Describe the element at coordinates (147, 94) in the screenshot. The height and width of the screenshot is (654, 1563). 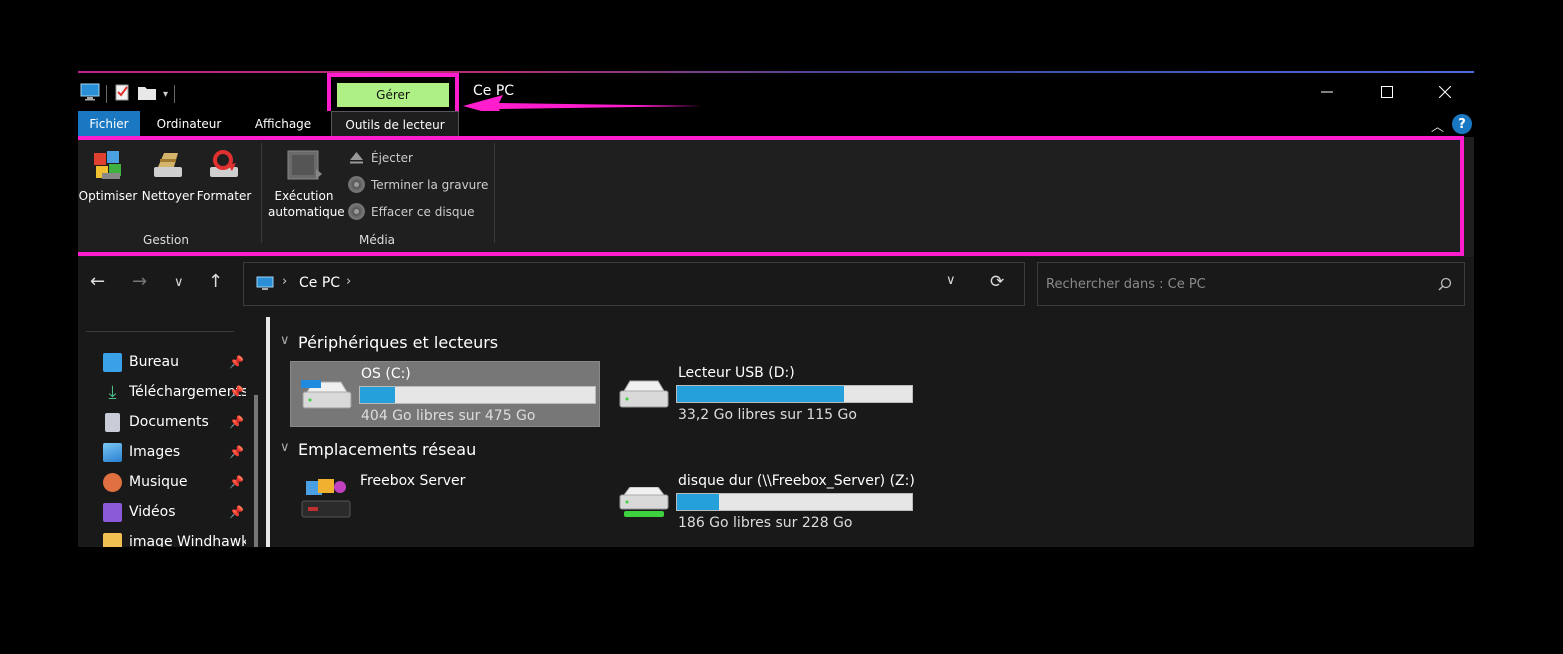
I see `new-folder-icon` at that location.